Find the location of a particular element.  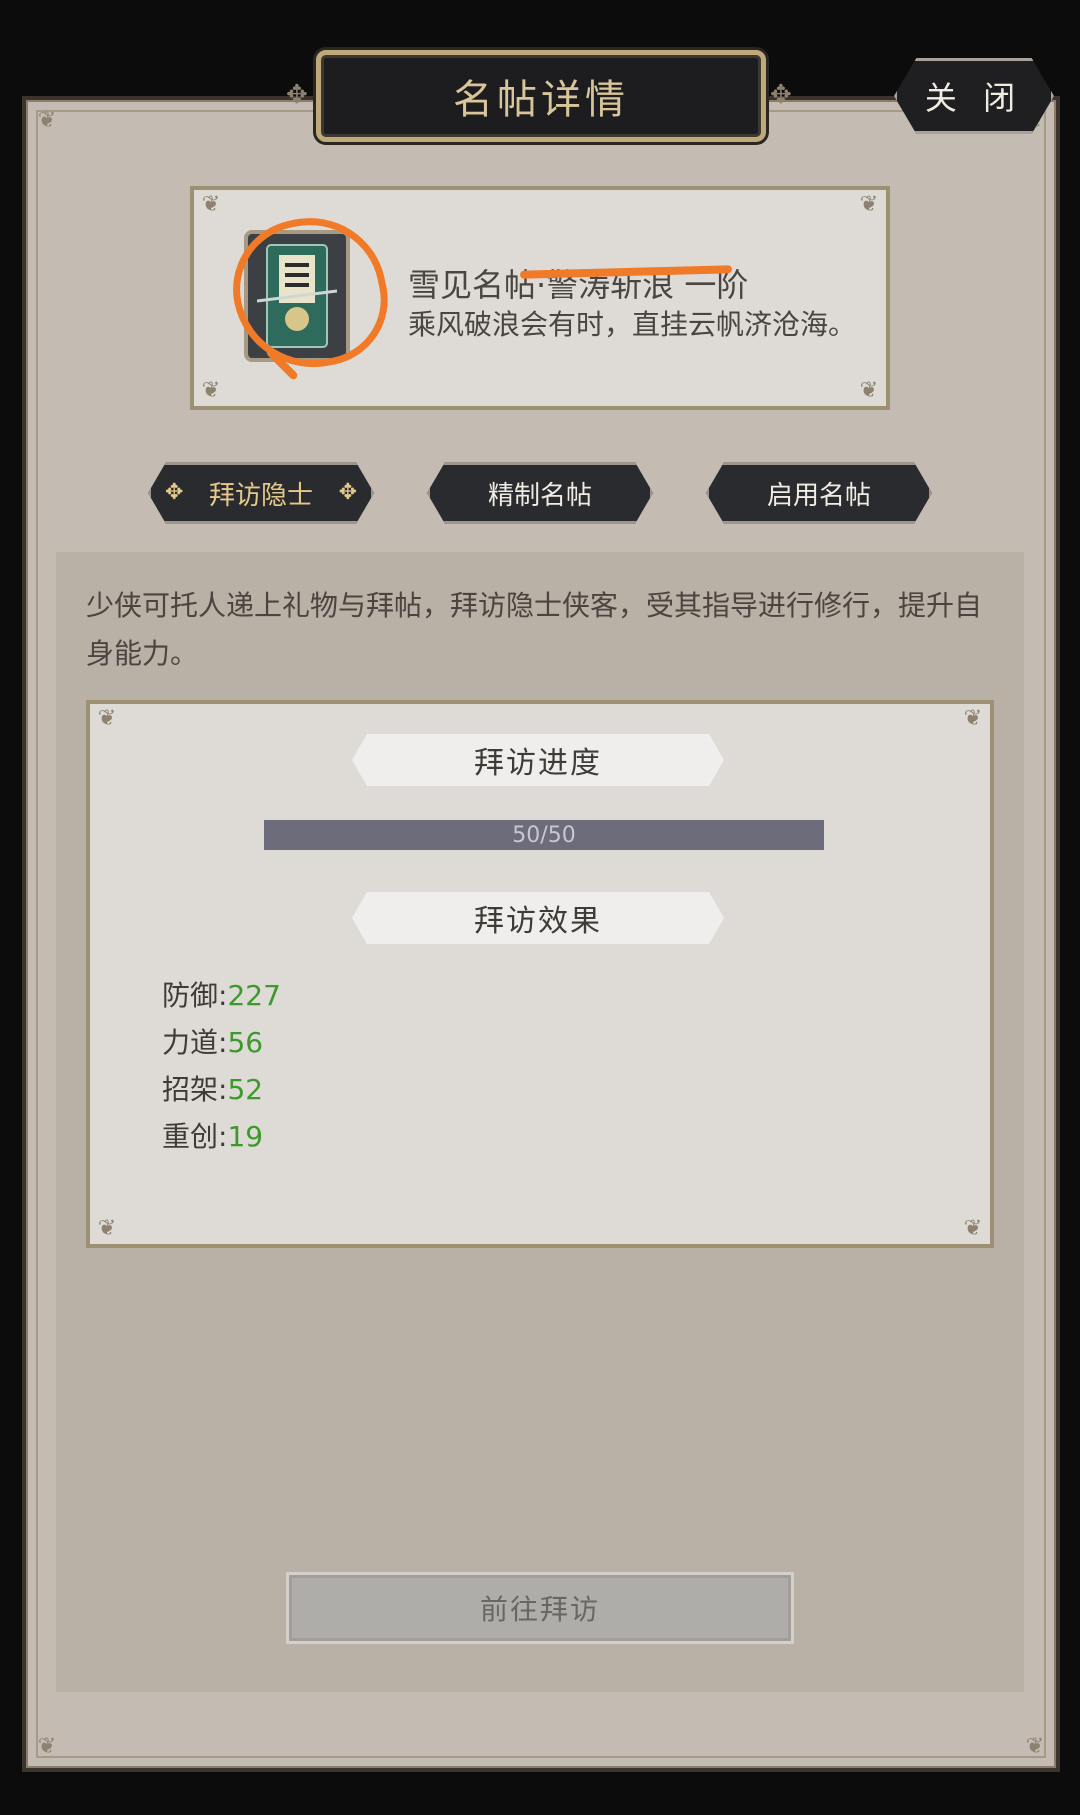

progress-section-header: 拜访进度 is located at coordinates (538, 760).